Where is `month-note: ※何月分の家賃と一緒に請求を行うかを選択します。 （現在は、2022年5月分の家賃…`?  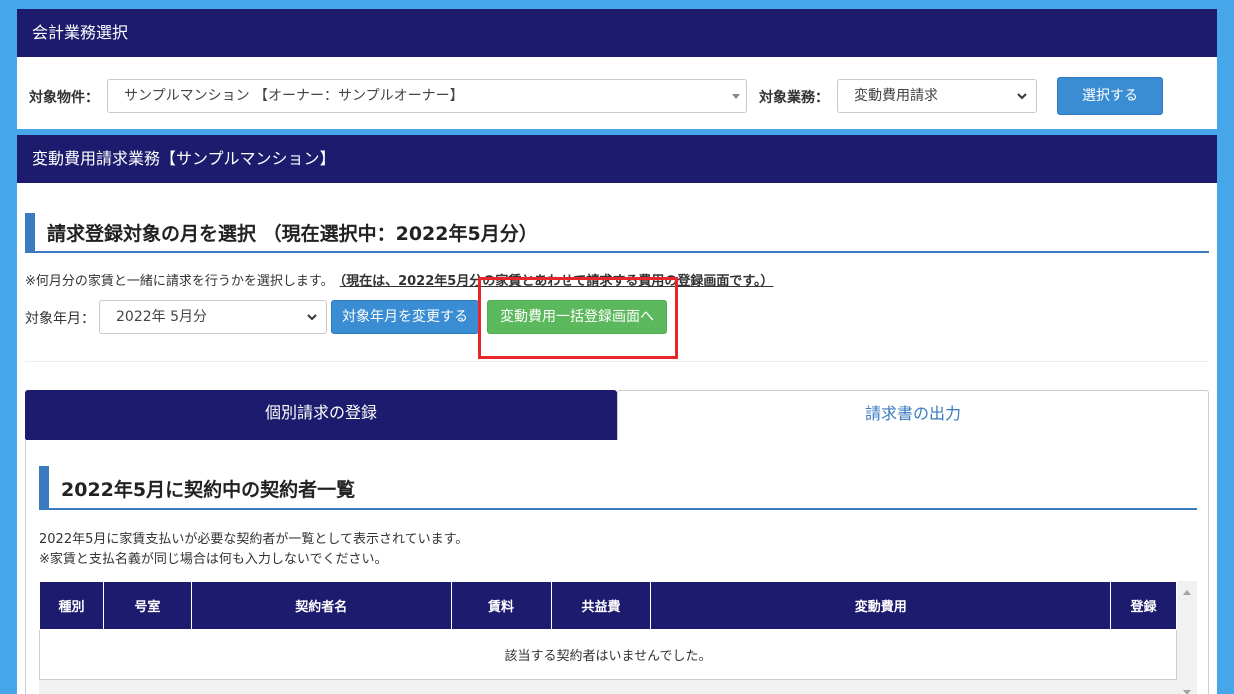
month-note: ※何月分の家賃と一緒に請求を行うかを選択します。 （現在は、2022年5月分の家賃… is located at coordinates (399, 279).